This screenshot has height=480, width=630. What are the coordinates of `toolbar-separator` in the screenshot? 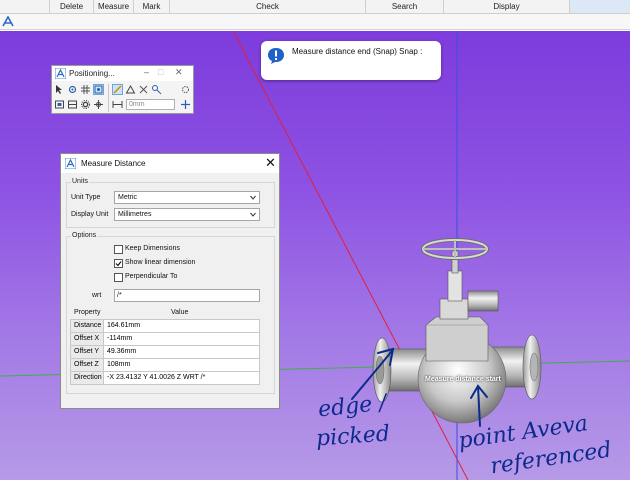 It's located at (108, 98).